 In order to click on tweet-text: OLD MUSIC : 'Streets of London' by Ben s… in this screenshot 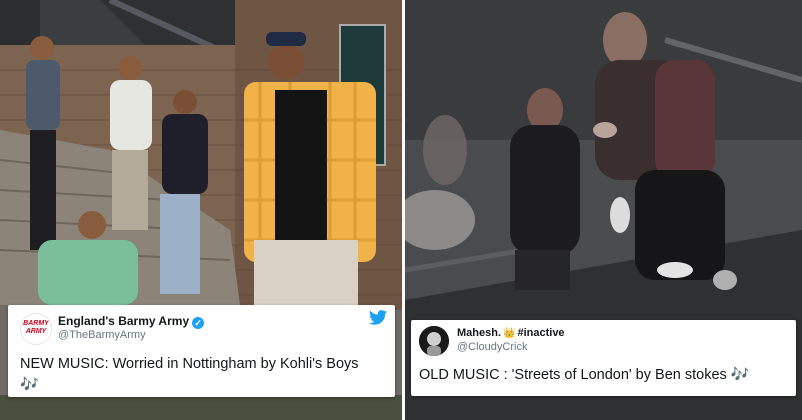, I will do `click(573, 375)`.